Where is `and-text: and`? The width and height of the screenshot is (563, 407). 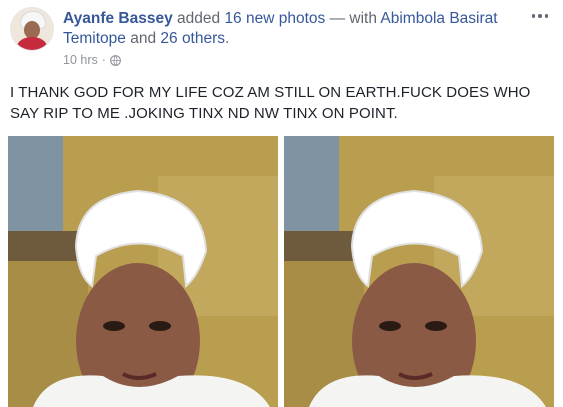
and-text: and is located at coordinates (143, 38).